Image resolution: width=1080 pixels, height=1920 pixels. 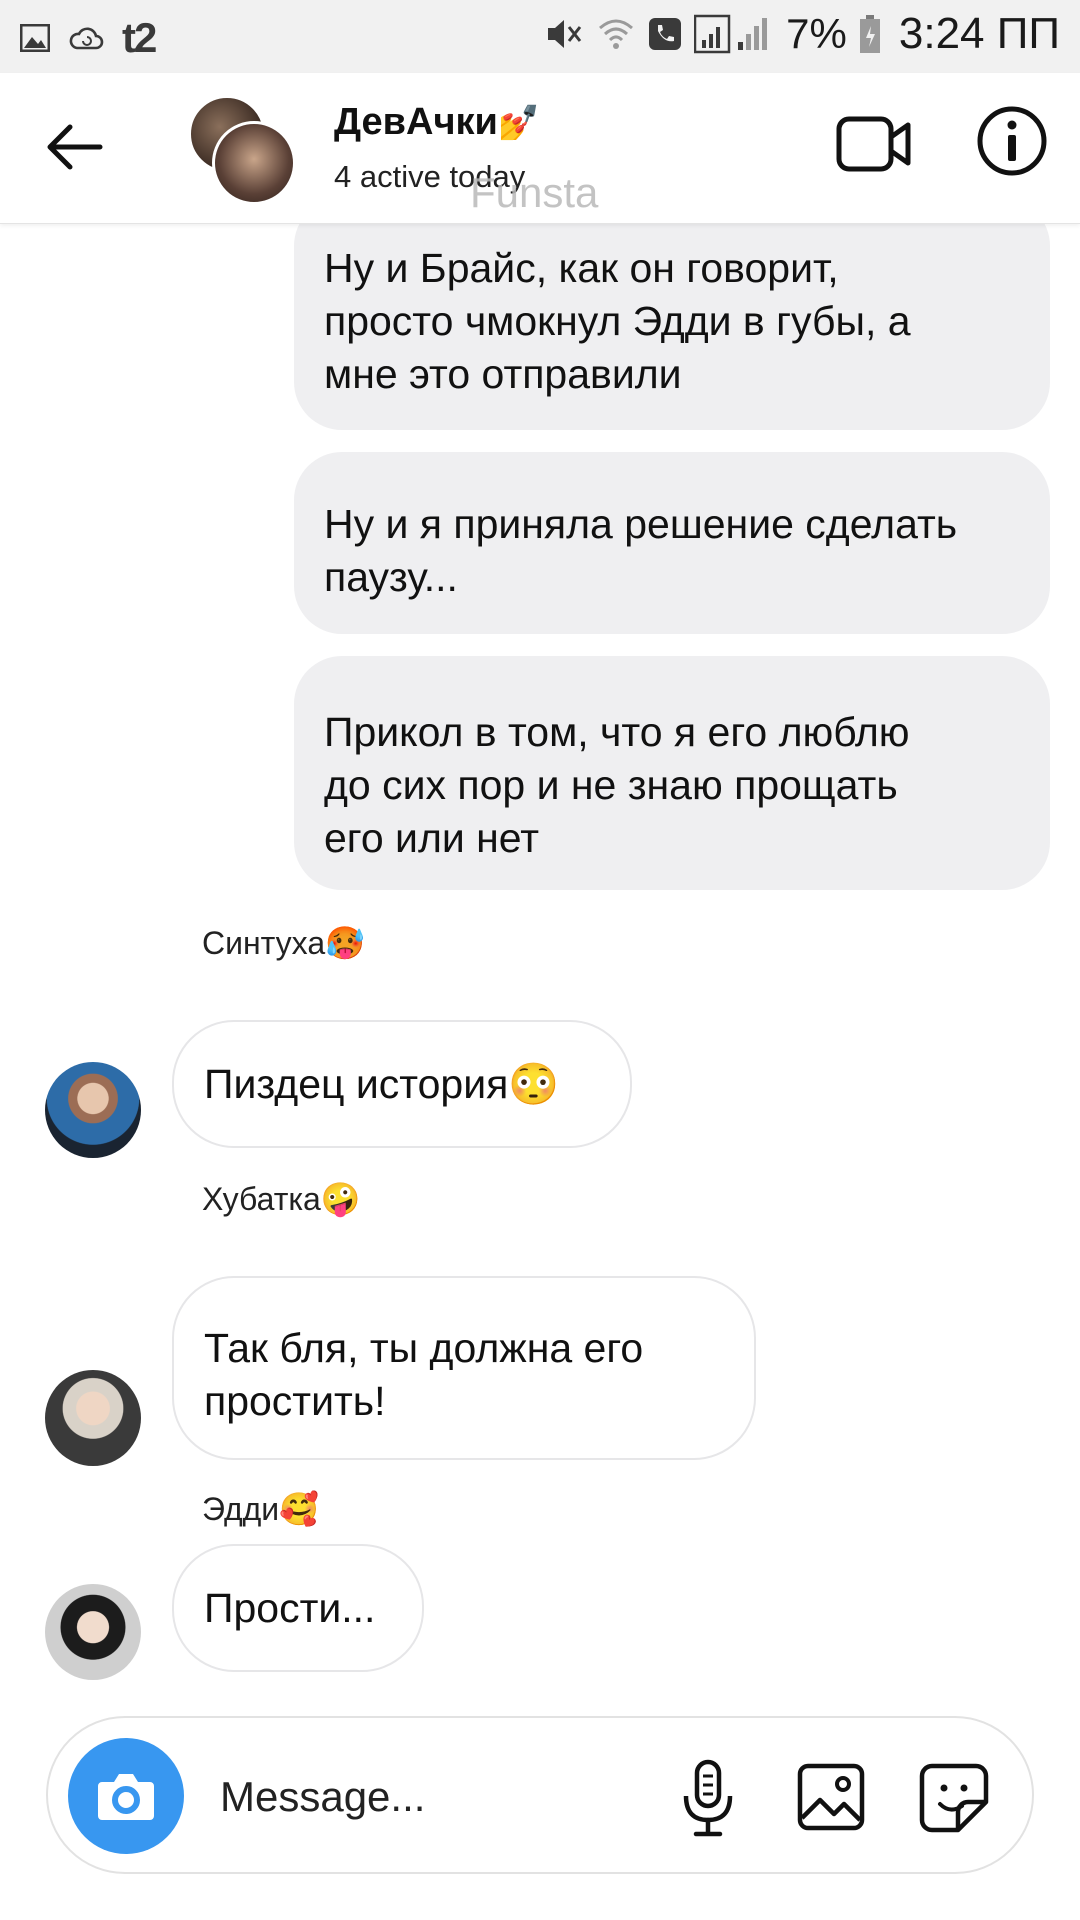 What do you see at coordinates (283, 943) in the screenshot?
I see `sender-name: Синтуха🥵` at bounding box center [283, 943].